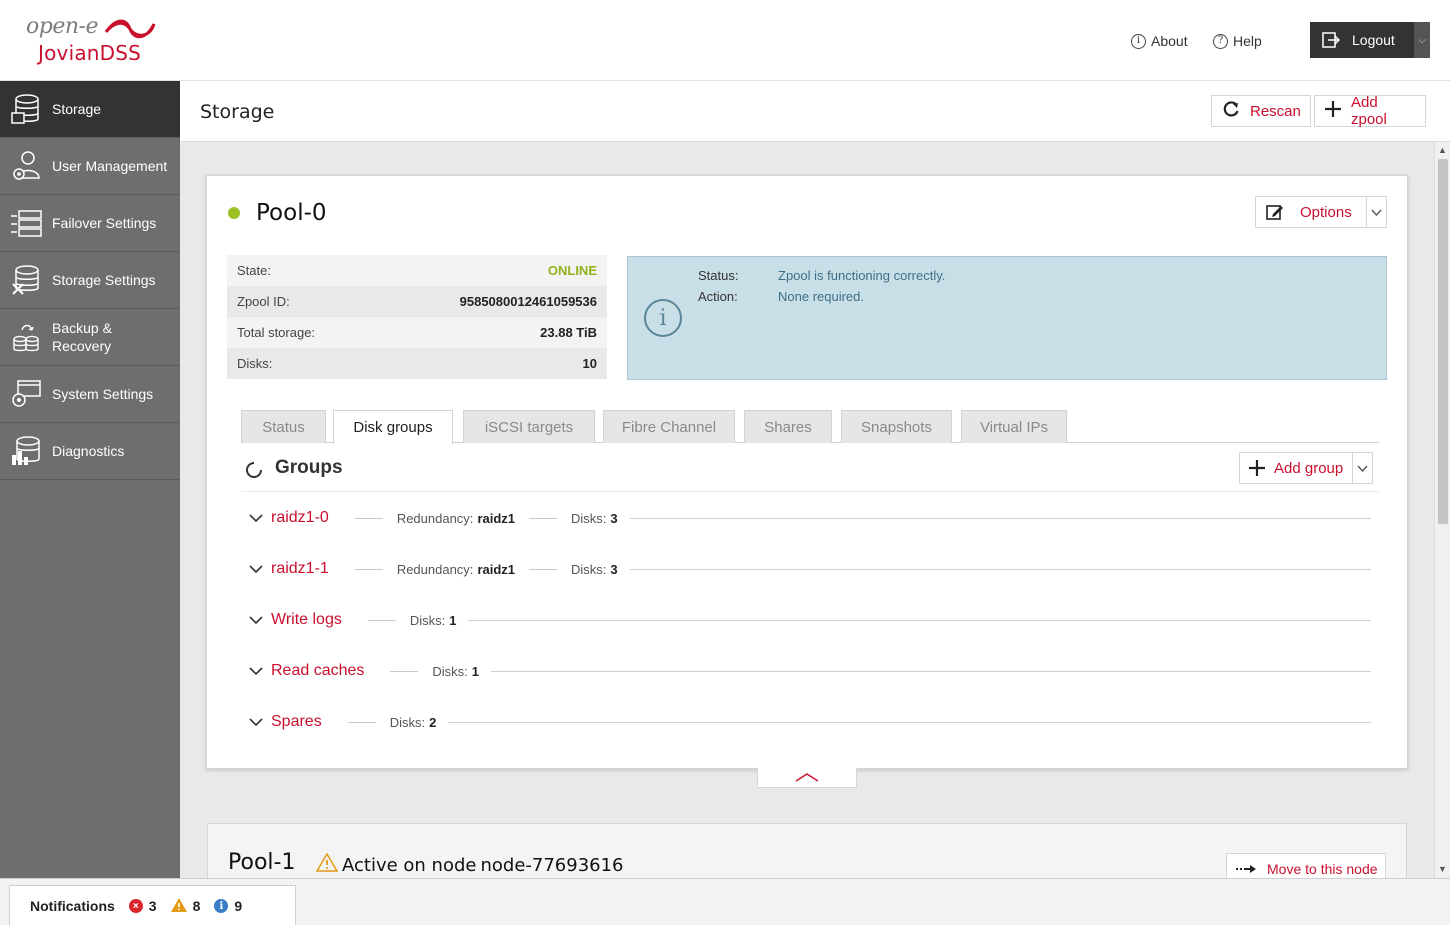 The height and width of the screenshot is (925, 1450). I want to click on prop-row-total-storage: Total storage: 23.88 TiB, so click(417, 332).